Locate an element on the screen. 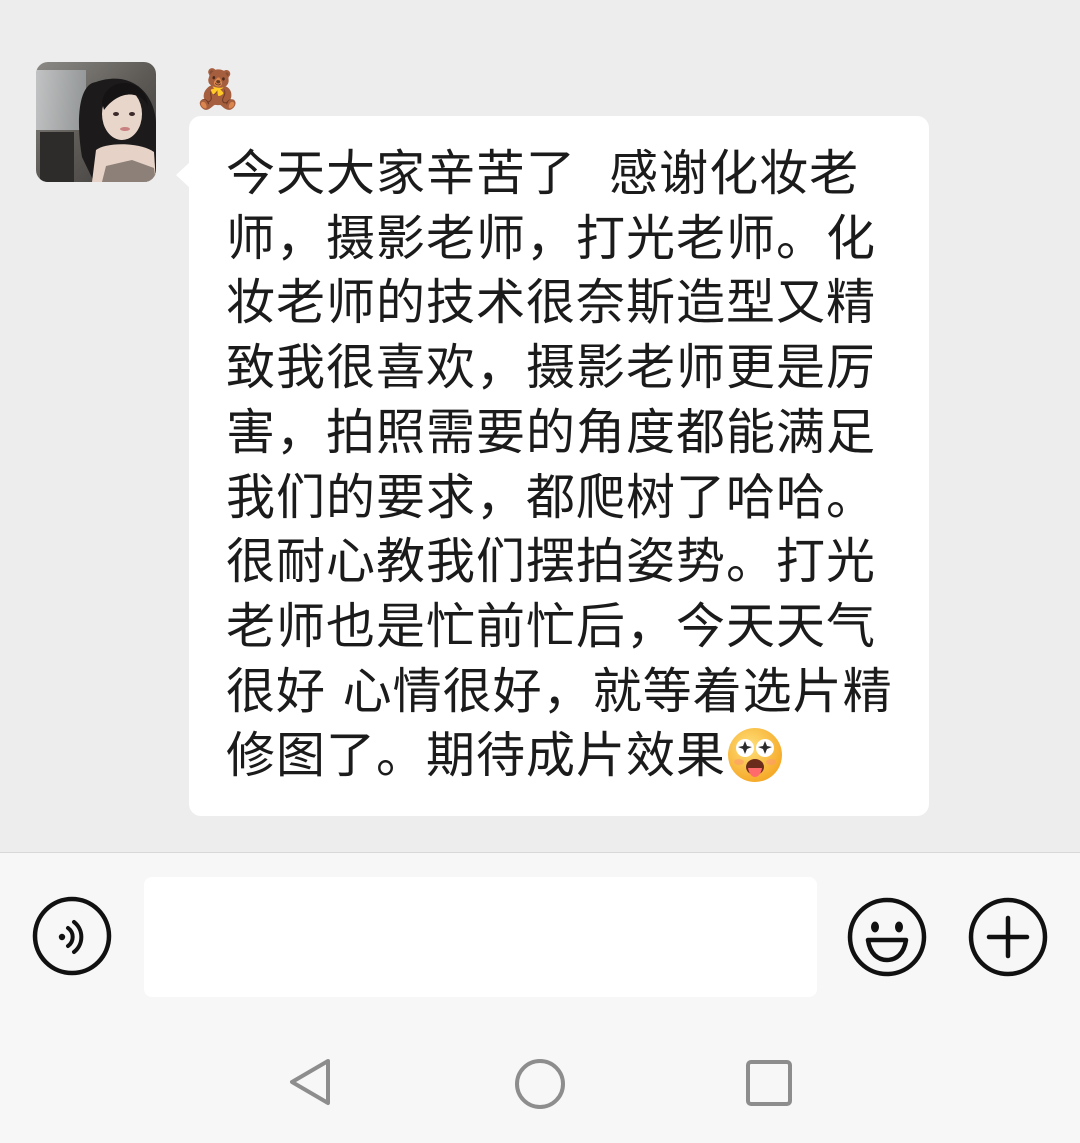 Image resolution: width=1080 pixels, height=1143 pixels. plus-icon is located at coordinates (1008, 937).